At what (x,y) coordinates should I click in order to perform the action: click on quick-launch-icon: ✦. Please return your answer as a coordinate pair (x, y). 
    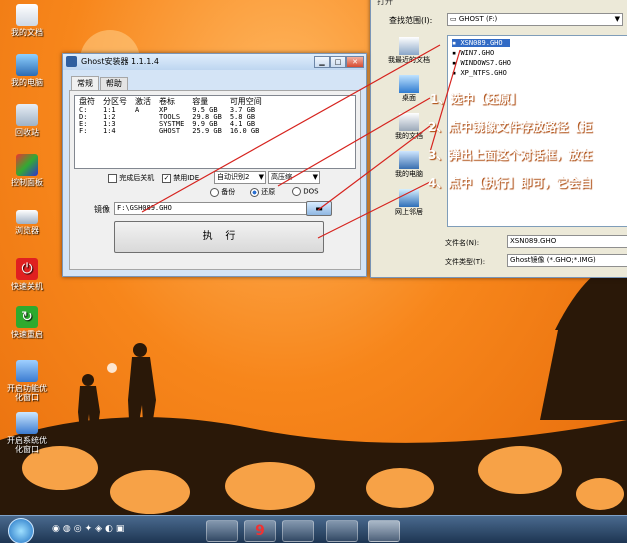
    Looking at the image, I should click on (90, 529).